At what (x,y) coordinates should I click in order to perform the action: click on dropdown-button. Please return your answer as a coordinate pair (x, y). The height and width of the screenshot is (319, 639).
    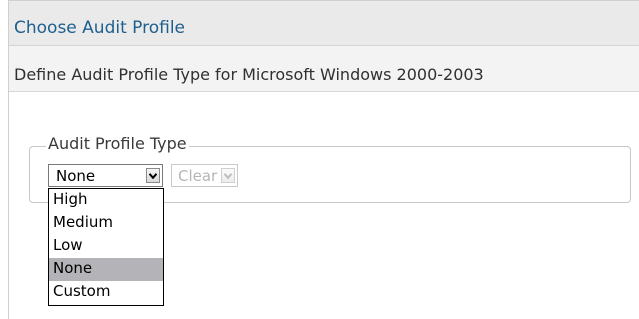
    Looking at the image, I should click on (153, 175).